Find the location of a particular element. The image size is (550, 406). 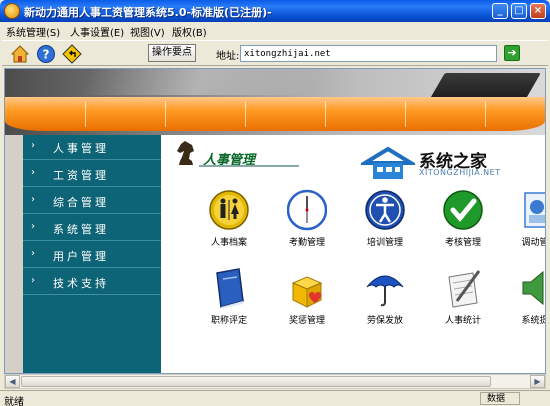

sidebar-item-salary: › 工资管理 is located at coordinates (92, 174).